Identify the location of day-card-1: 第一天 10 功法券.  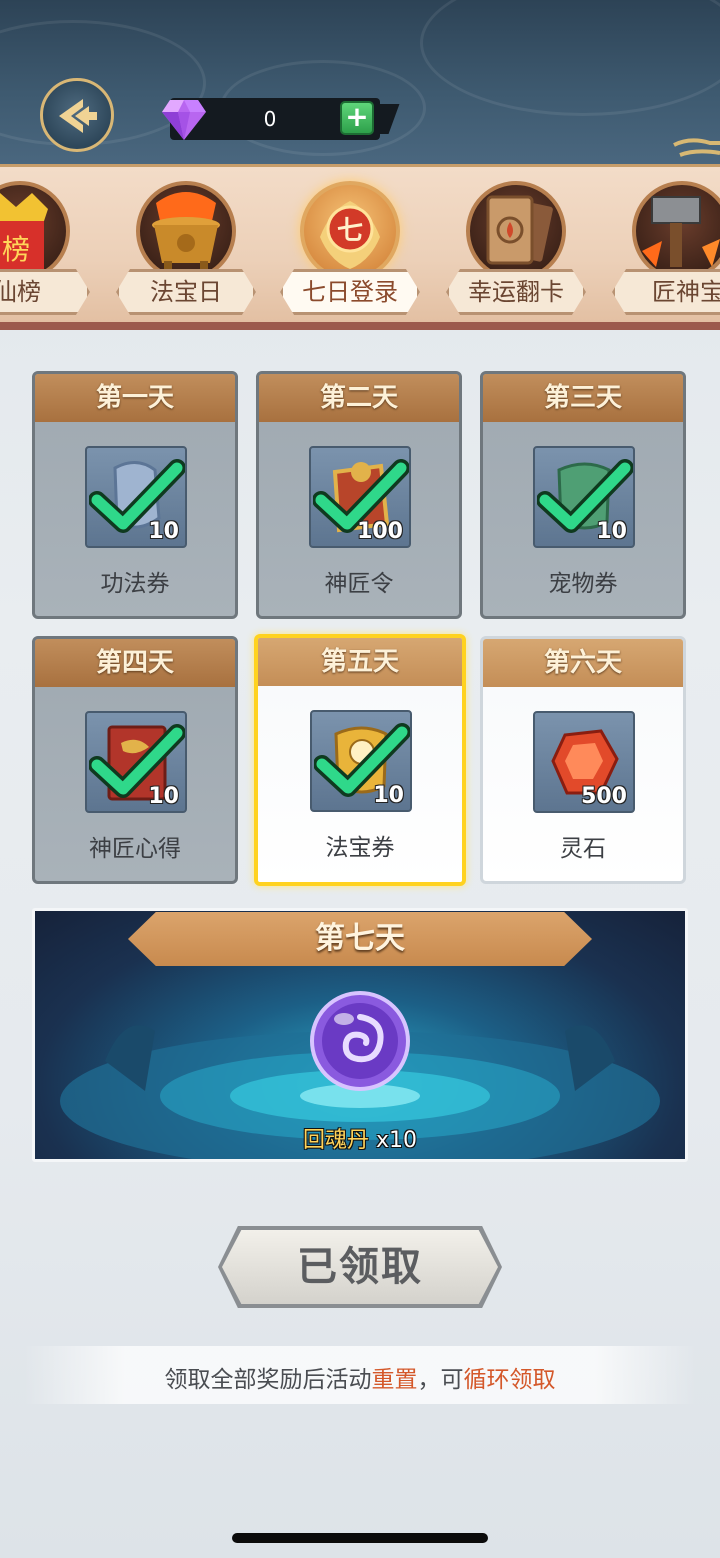
(135, 495).